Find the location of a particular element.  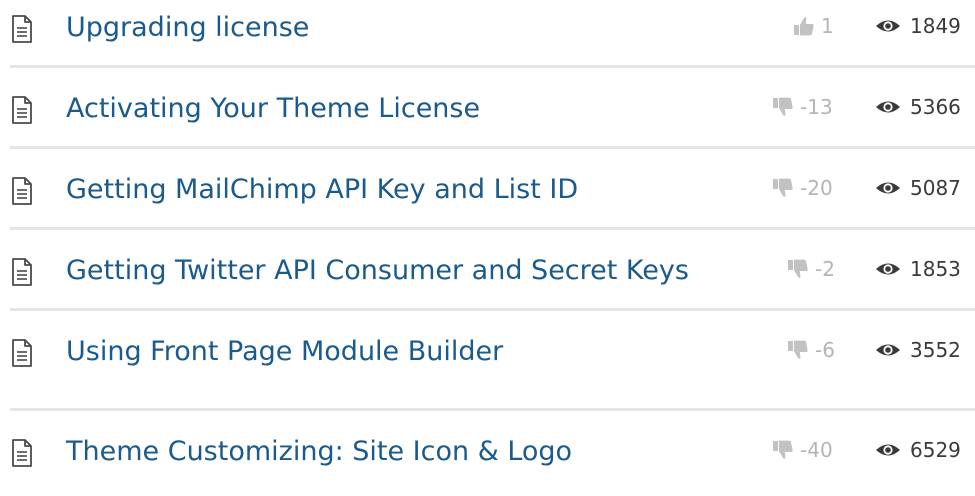

view-count: 5087 is located at coordinates (918, 188).